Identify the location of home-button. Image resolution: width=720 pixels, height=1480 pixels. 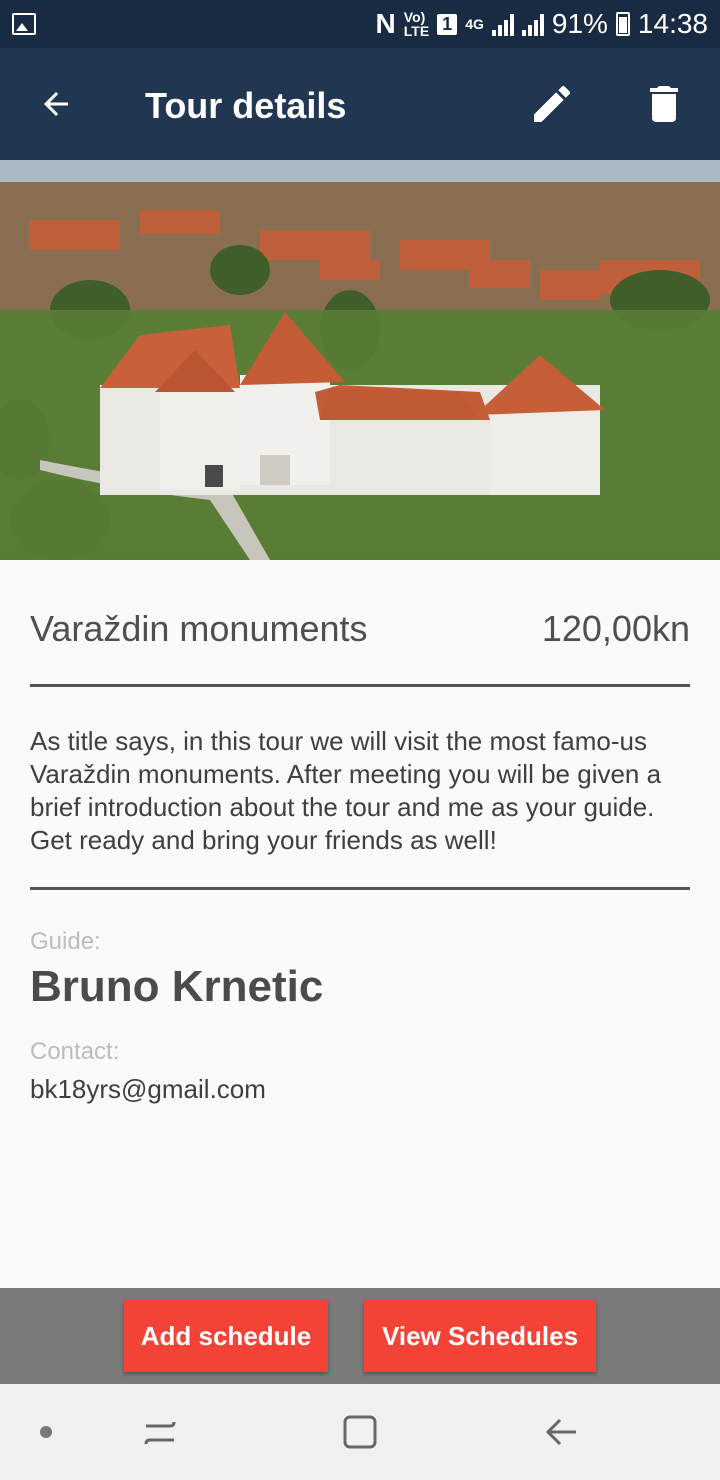
(360, 1432).